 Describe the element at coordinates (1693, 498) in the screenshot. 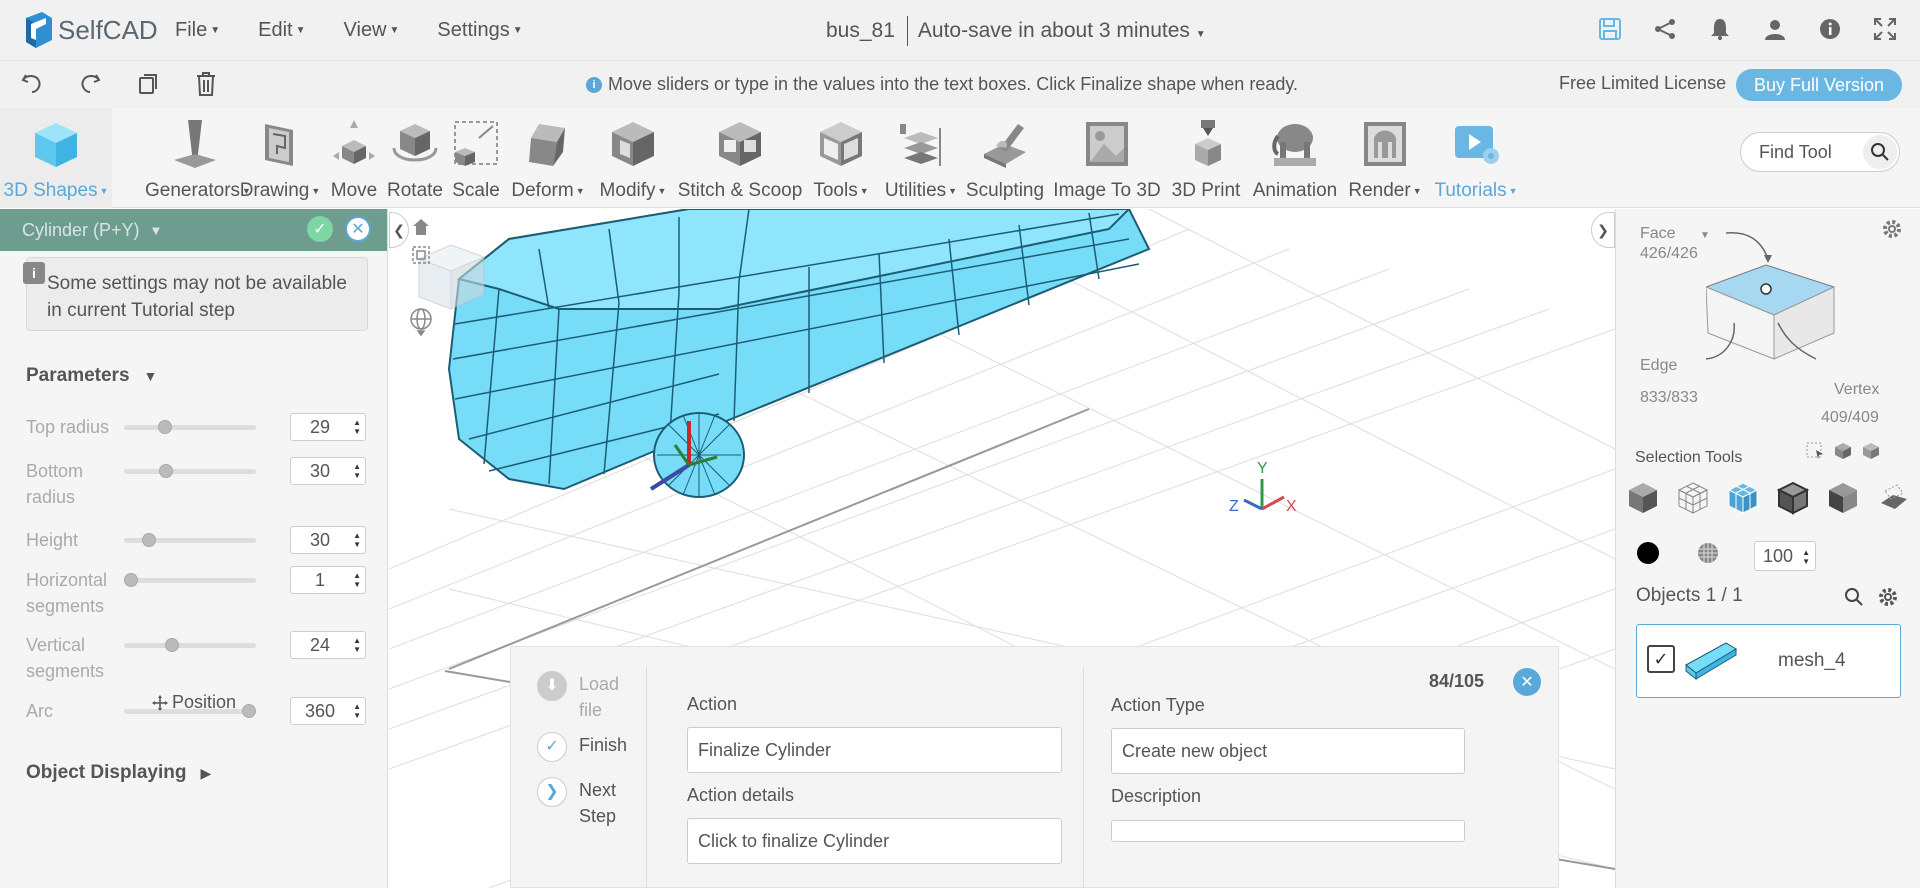

I see `wireframe-select-icon` at that location.